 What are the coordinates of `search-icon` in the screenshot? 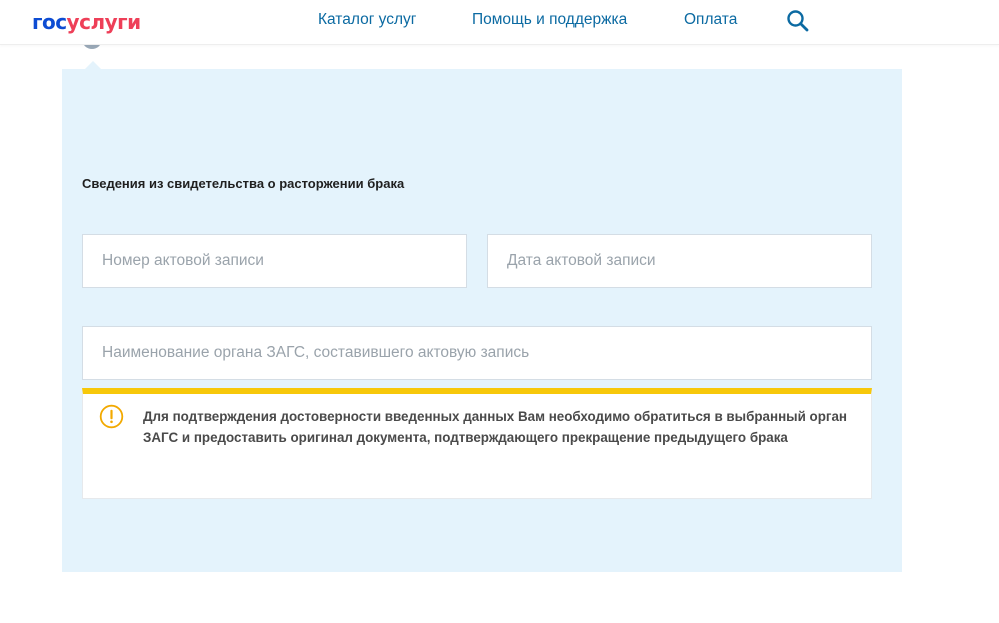 It's located at (798, 21).